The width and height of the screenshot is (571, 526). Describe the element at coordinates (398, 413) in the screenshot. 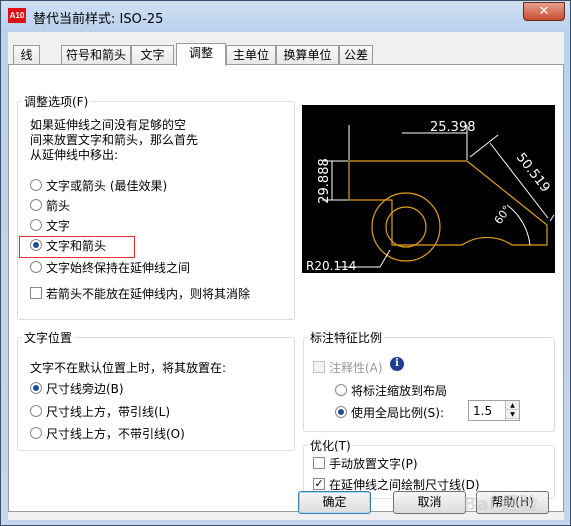

I see `radio-label-overall-scale: 使用全局比例(S):` at that location.